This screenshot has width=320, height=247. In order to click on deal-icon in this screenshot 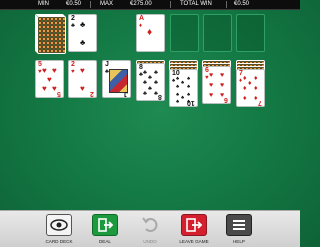, I will do `click(105, 225)`.